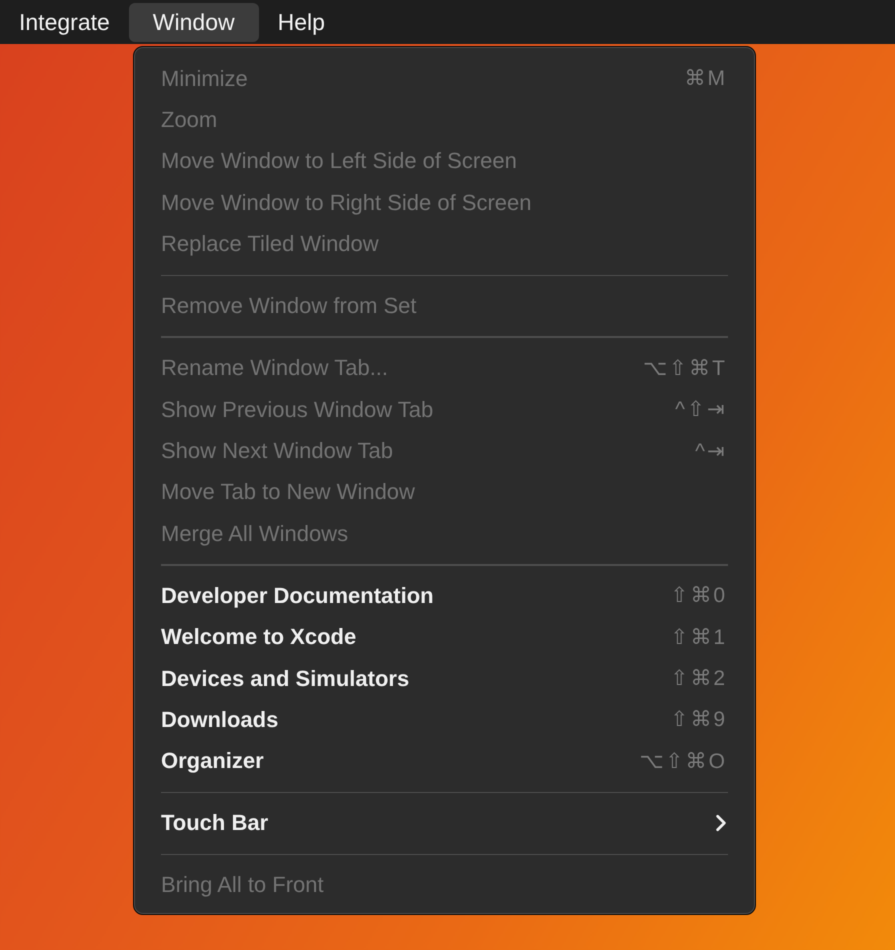  Describe the element at coordinates (415, 679) in the screenshot. I see `menu-item: Devices and Simulators` at that location.